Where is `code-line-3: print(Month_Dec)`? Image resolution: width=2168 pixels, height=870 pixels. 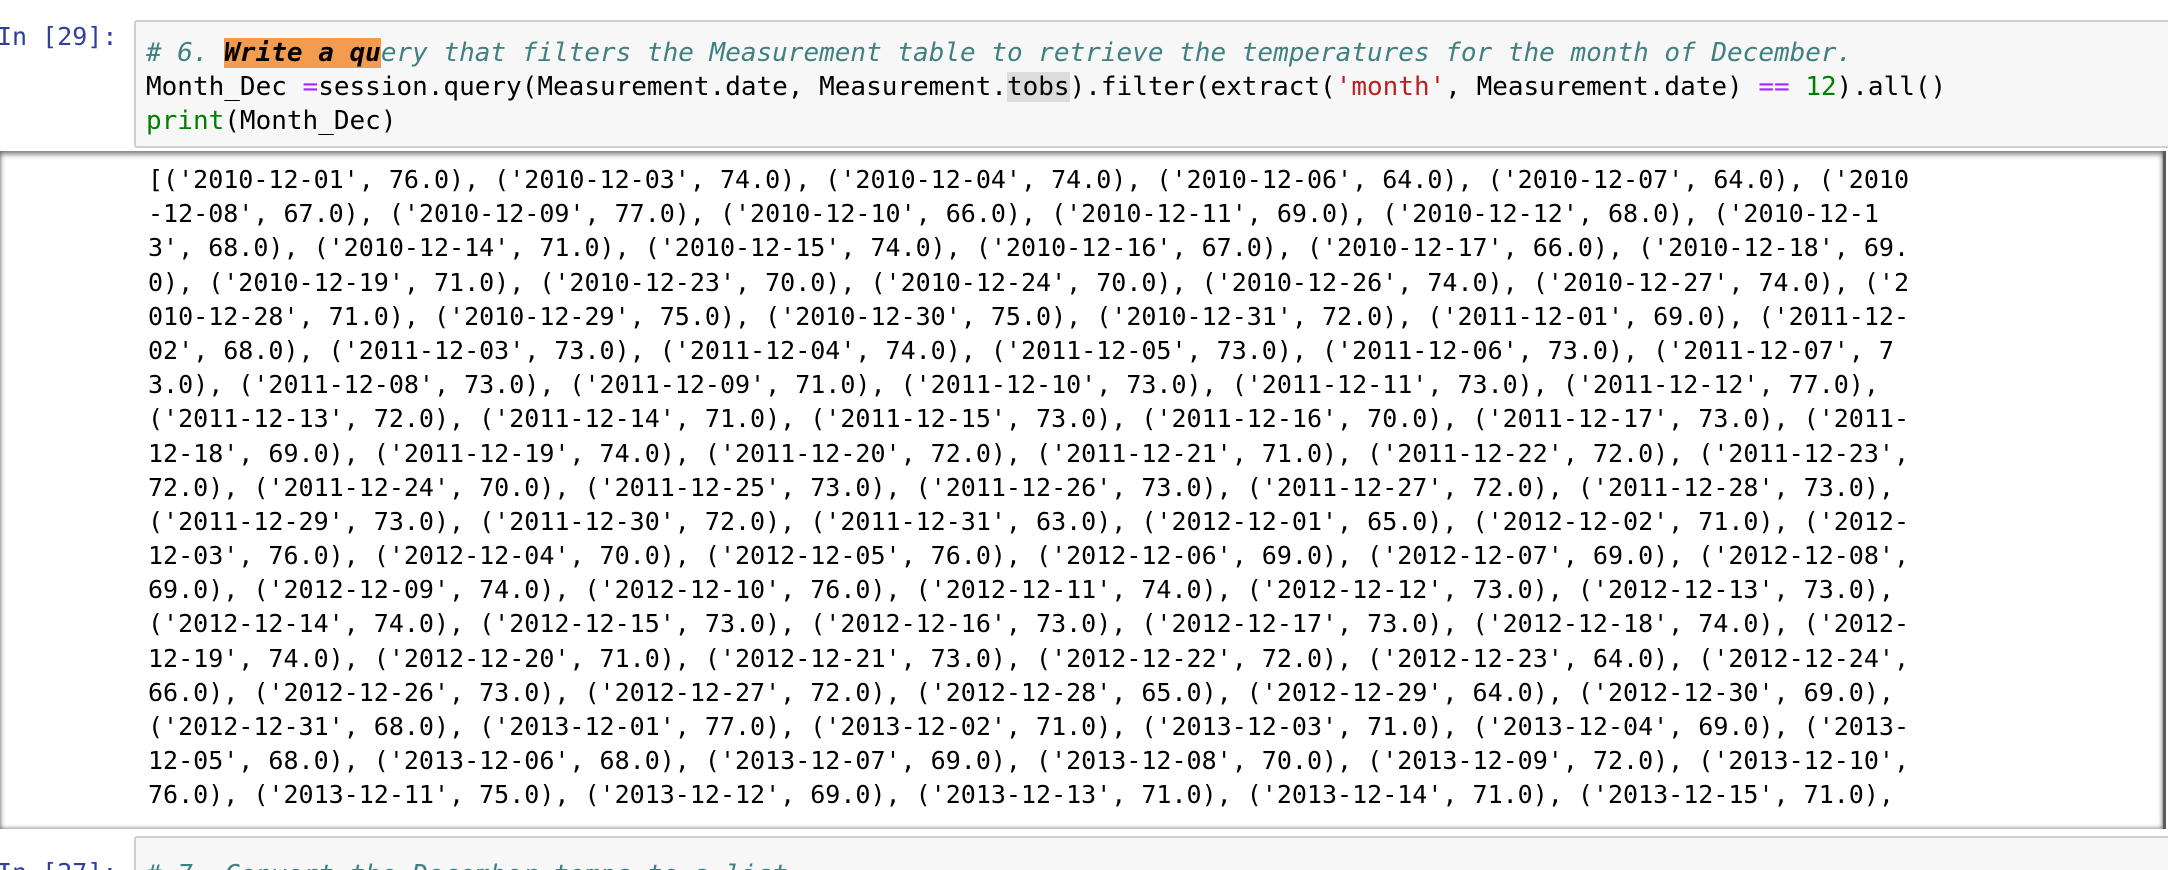
code-line-3: print(Month_Dec) is located at coordinates (271, 121).